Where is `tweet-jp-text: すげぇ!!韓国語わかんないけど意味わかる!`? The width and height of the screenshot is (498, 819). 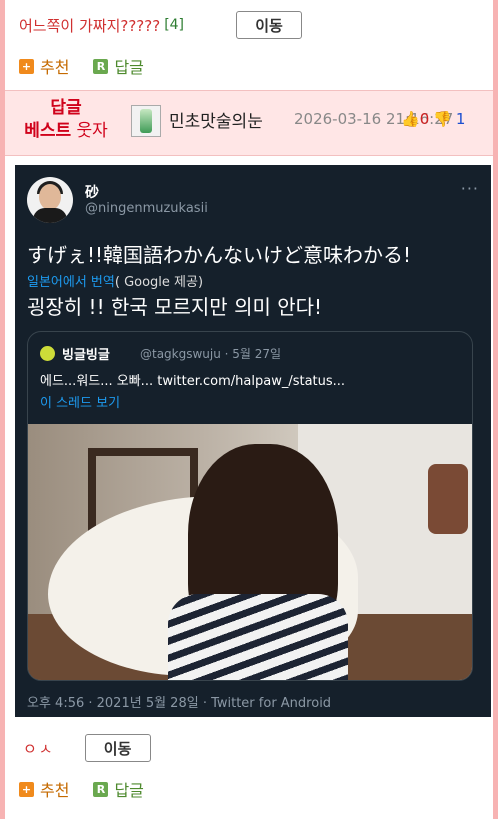 tweet-jp-text: すげぇ!!韓国語わかんないけど意味わかる! is located at coordinates (219, 255).